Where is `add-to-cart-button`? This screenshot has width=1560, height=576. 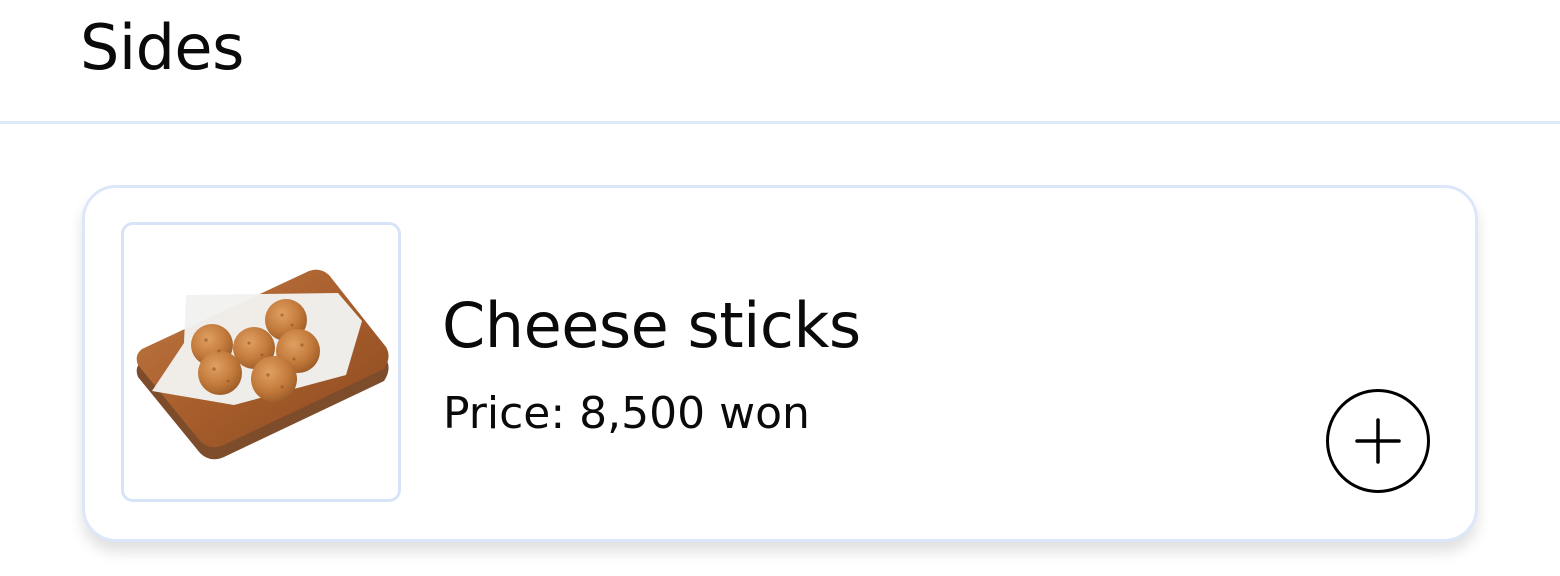 add-to-cart-button is located at coordinates (1378, 441).